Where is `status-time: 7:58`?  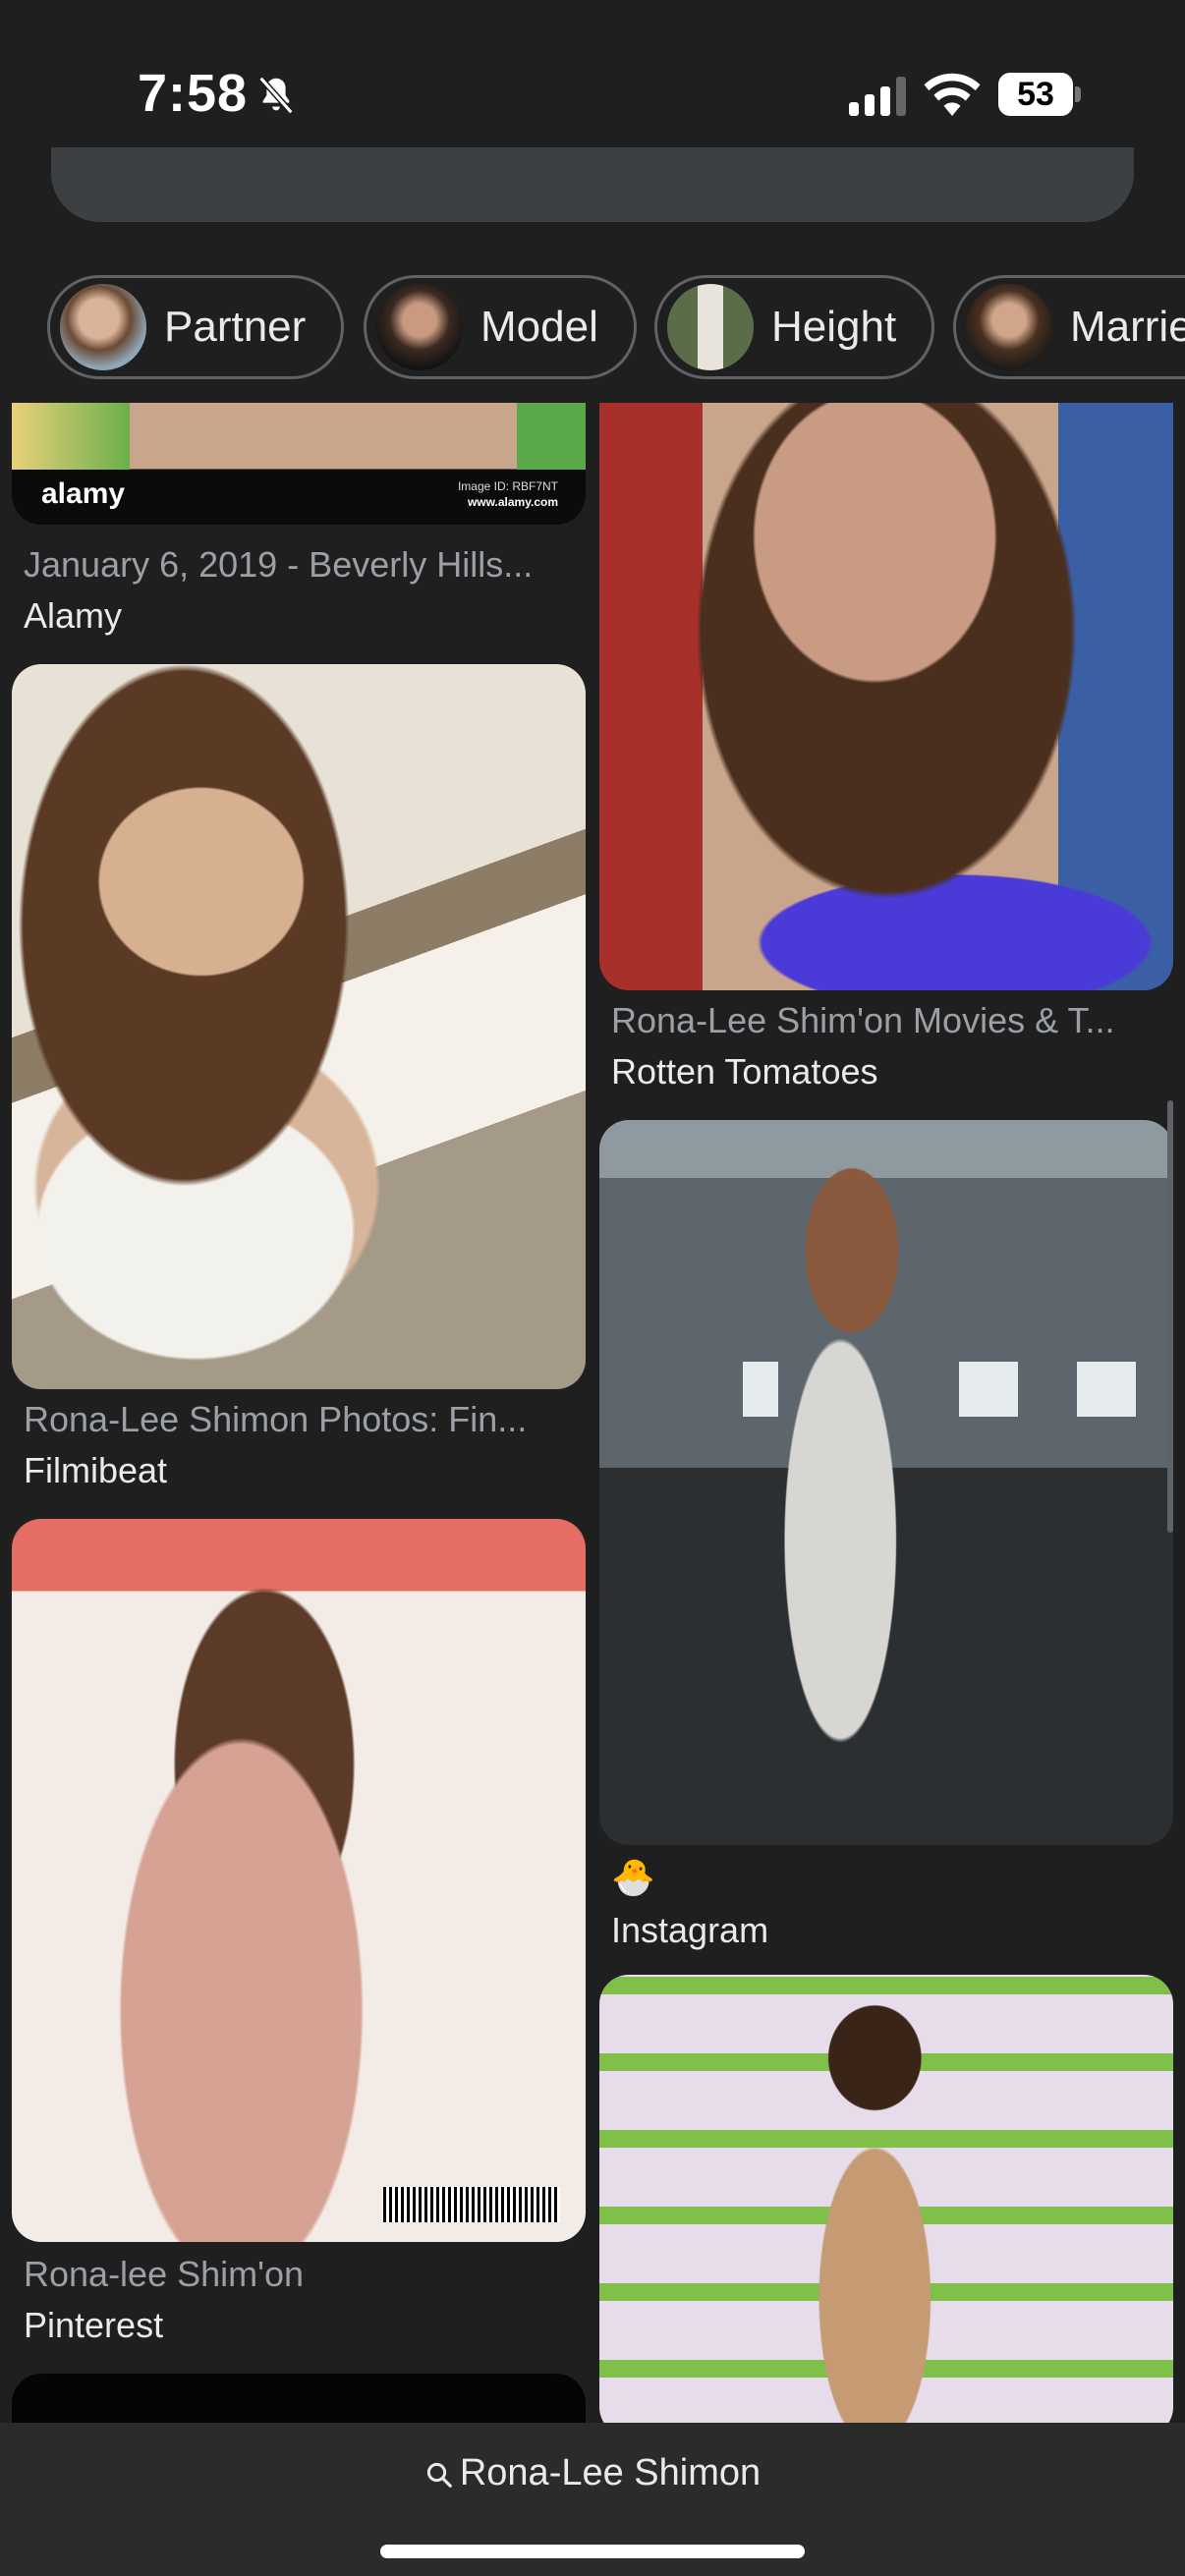 status-time: 7:58 is located at coordinates (194, 93).